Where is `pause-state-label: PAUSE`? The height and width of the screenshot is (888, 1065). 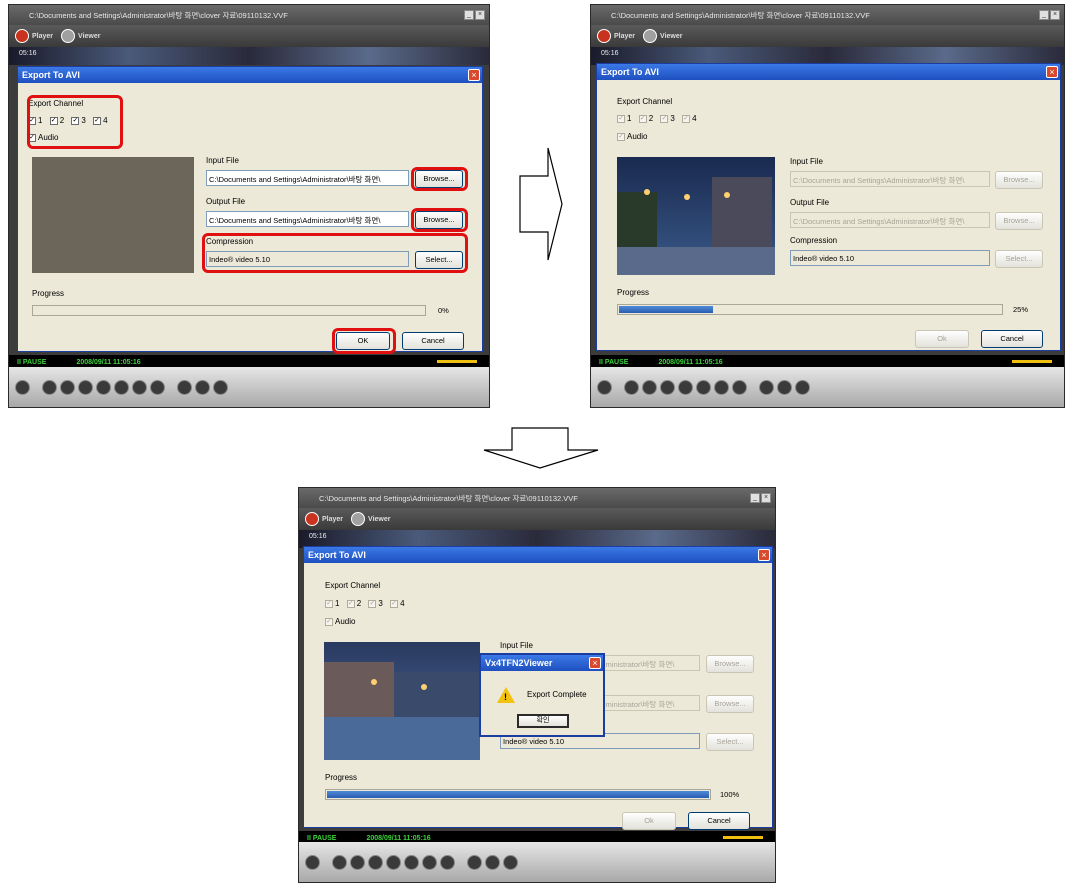
pause-state-label: PAUSE is located at coordinates (34, 362).